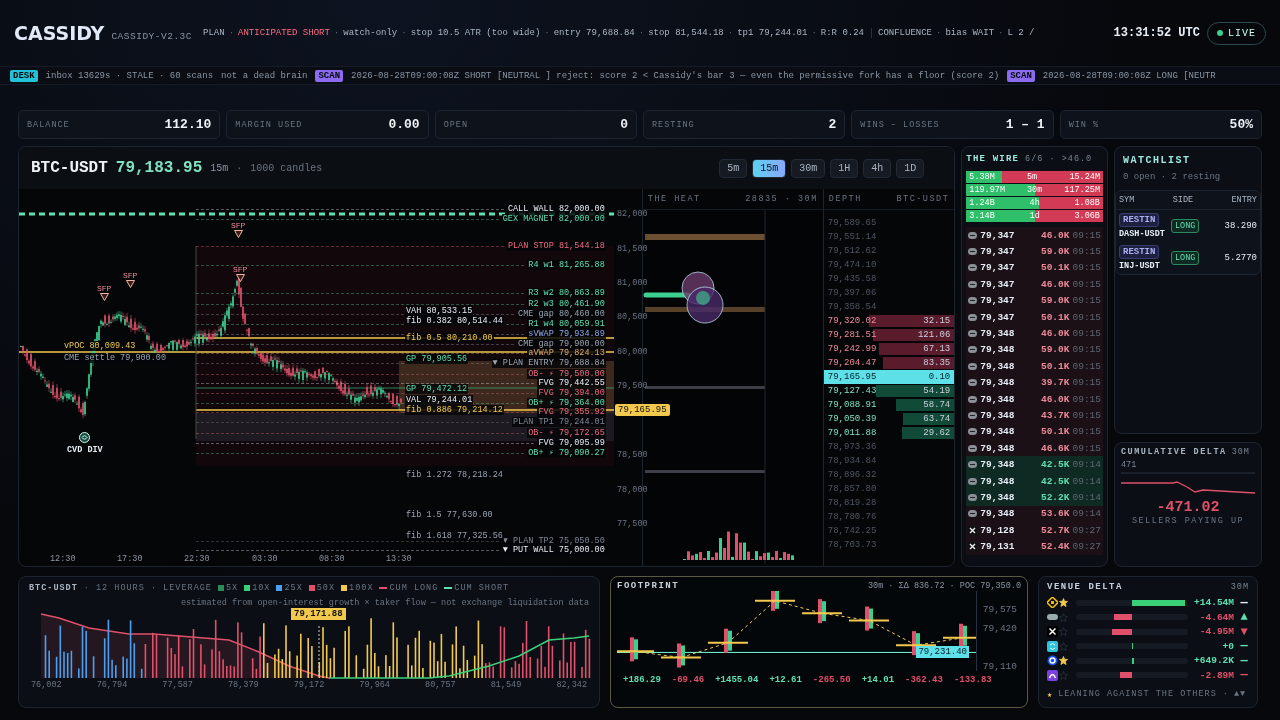 This screenshot has width=1280, height=720. I want to click on axis-tick-label: 22:30, so click(197, 559).